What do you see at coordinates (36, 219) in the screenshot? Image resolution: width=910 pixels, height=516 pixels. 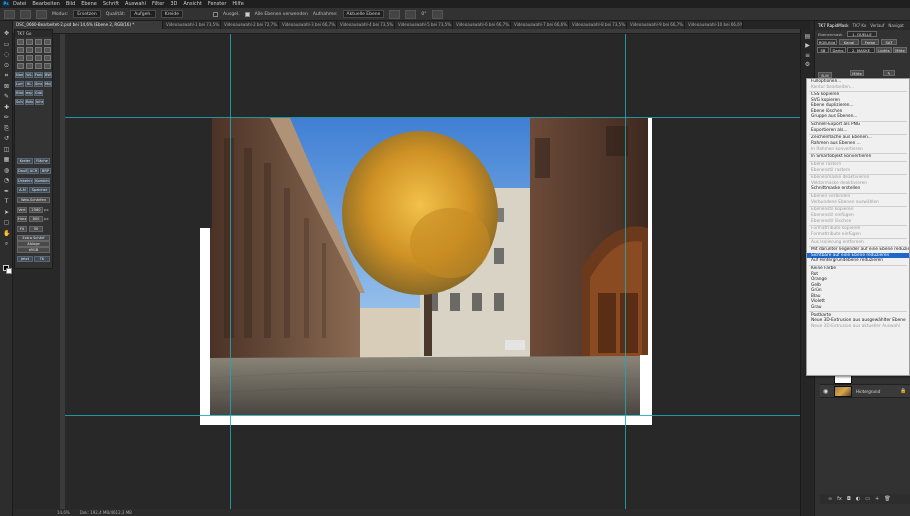 I see `tk7-value-field: 800` at bounding box center [36, 219].